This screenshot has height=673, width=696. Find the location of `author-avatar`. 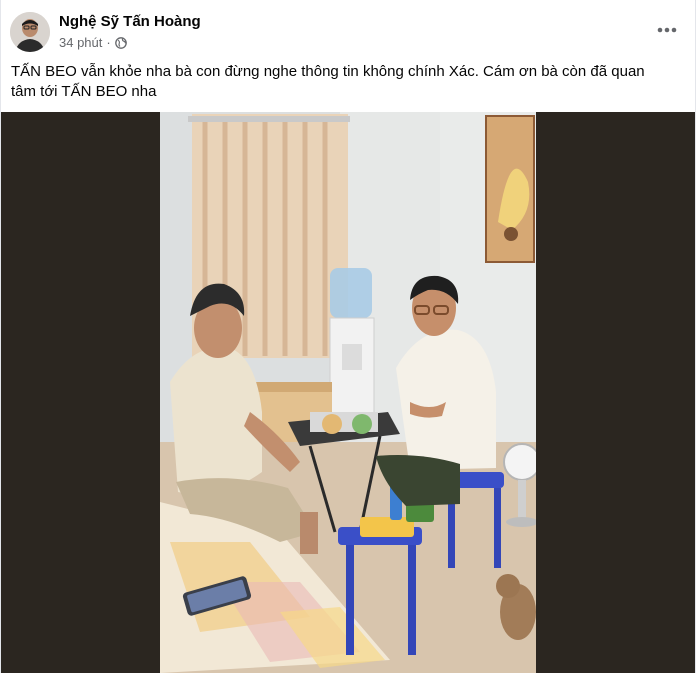

author-avatar is located at coordinates (30, 32).